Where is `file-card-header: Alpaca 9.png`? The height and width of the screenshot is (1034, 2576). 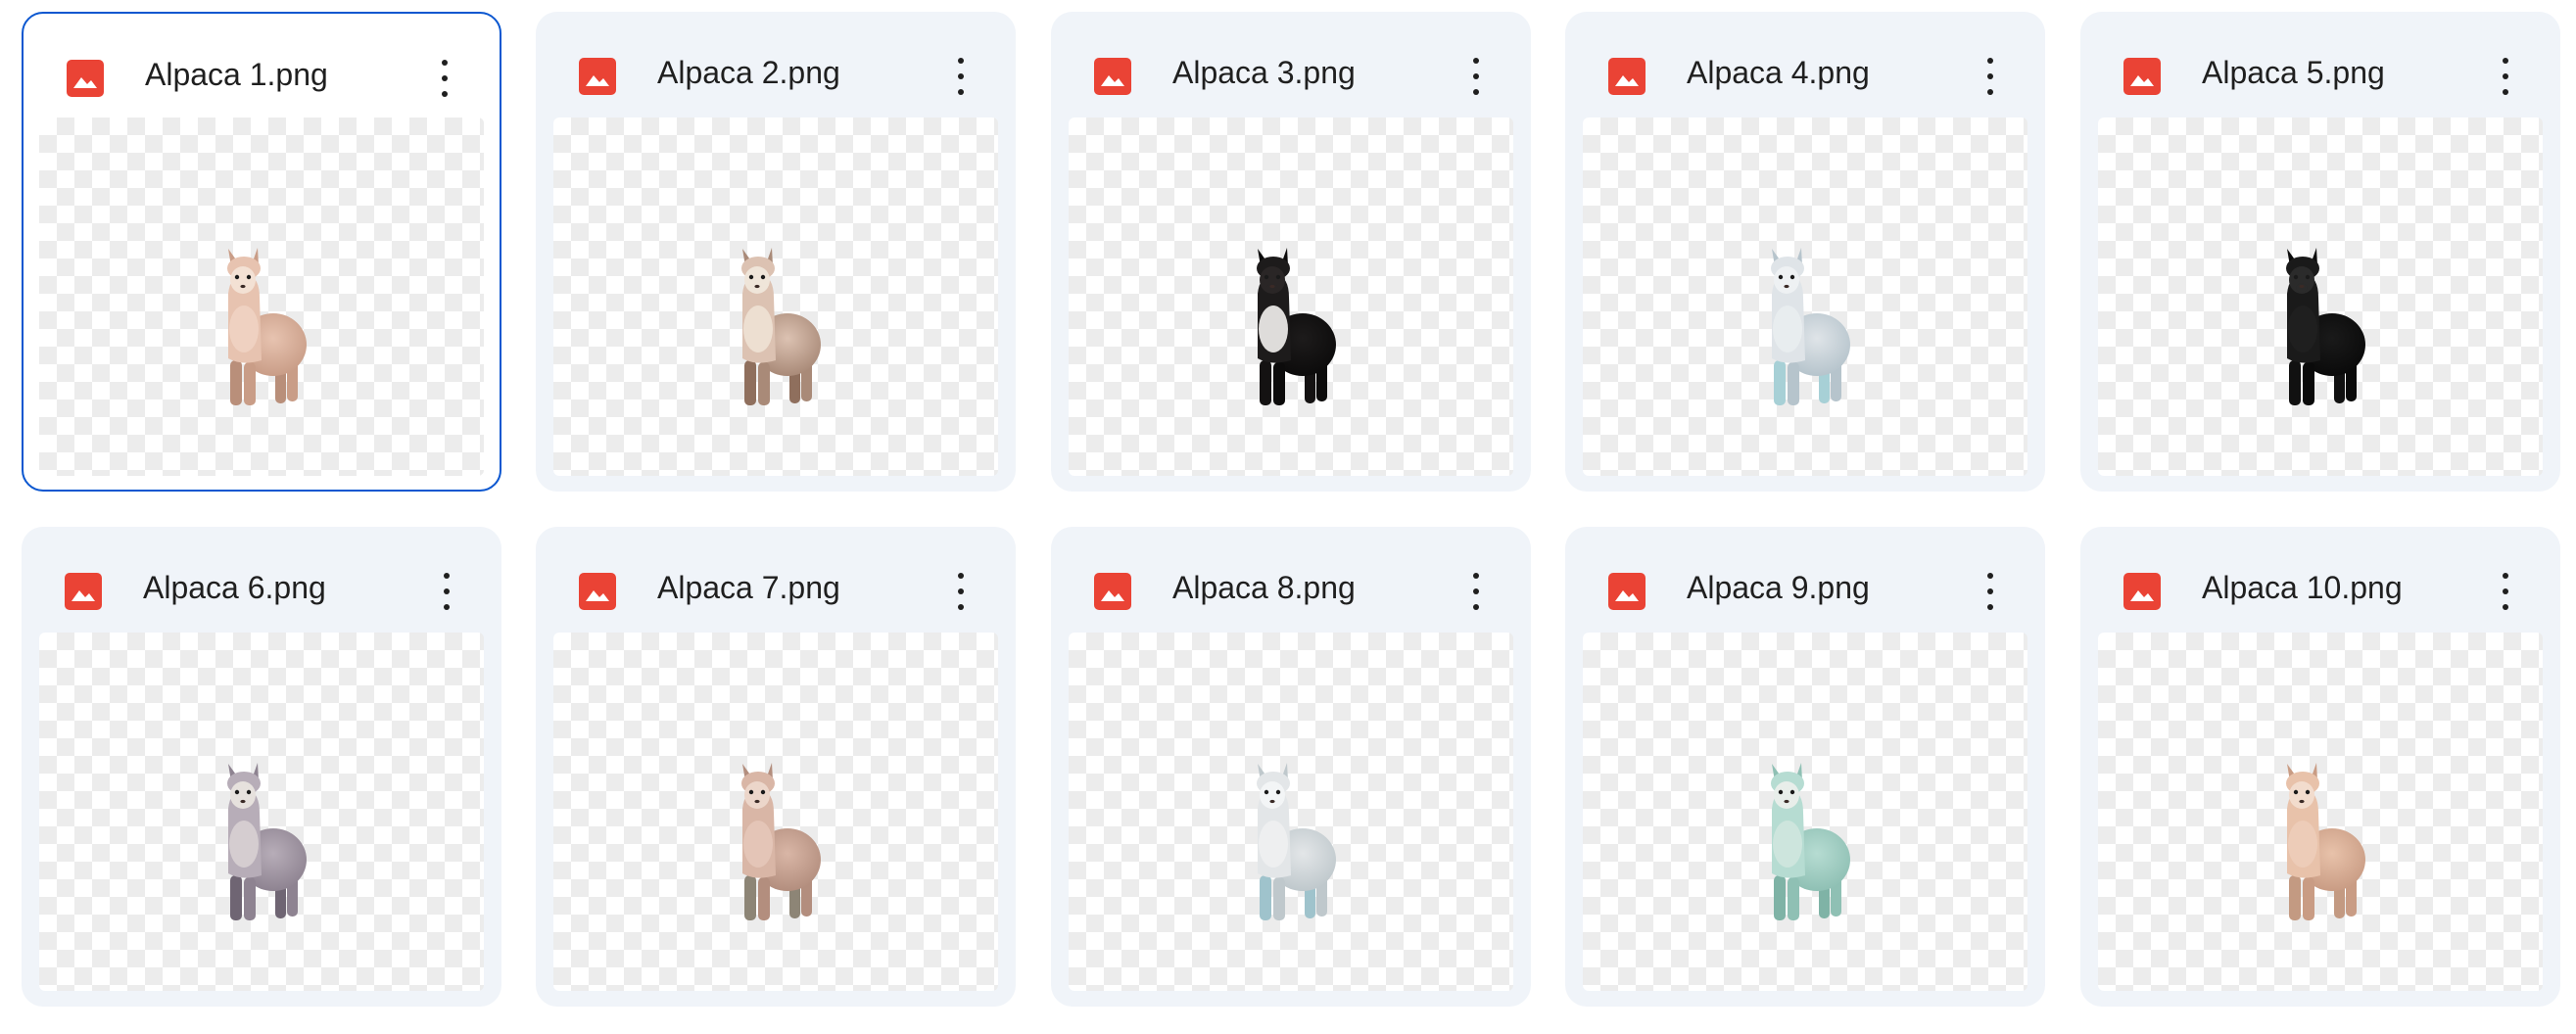 file-card-header: Alpaca 9.png is located at coordinates (1805, 580).